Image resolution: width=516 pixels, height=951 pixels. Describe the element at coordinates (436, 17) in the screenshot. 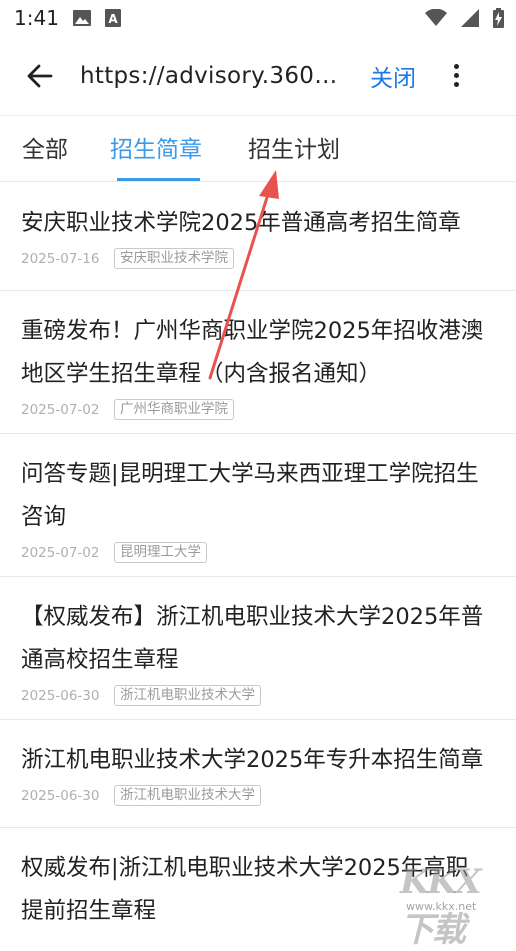

I see `wifi-icon` at that location.